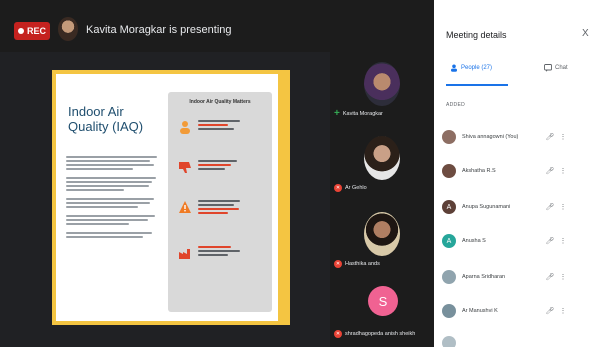 The image size is (594, 347). I want to click on participant-row: Aparna Sridharan 🎤︎ ⋮, so click(516, 277).